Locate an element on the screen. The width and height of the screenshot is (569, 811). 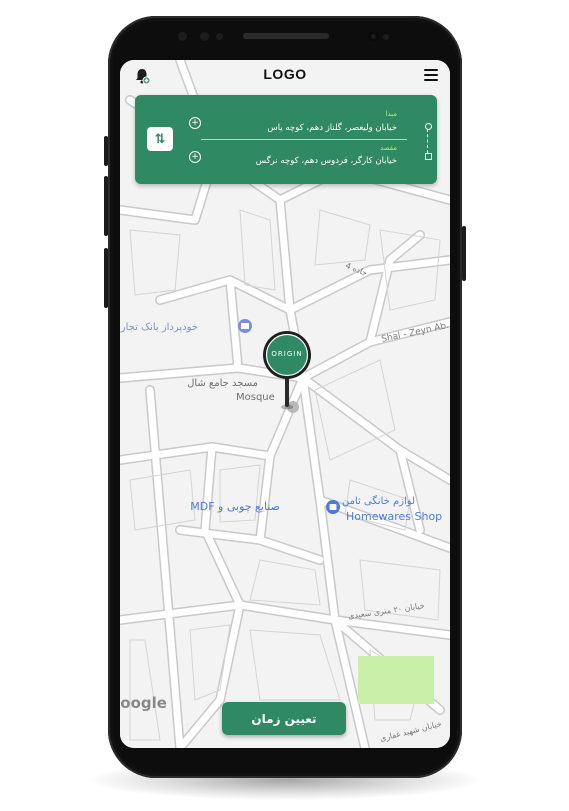
destination-square is located at coordinates (428, 156).